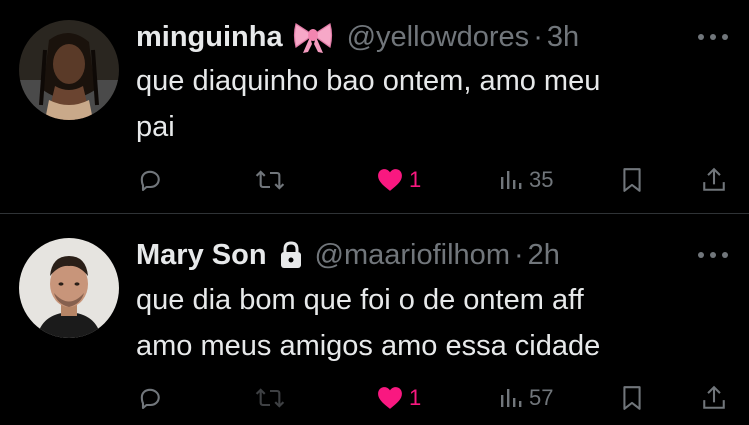  I want to click on tweet-header: minguinha @yellowdores · 3h, so click(357, 37).